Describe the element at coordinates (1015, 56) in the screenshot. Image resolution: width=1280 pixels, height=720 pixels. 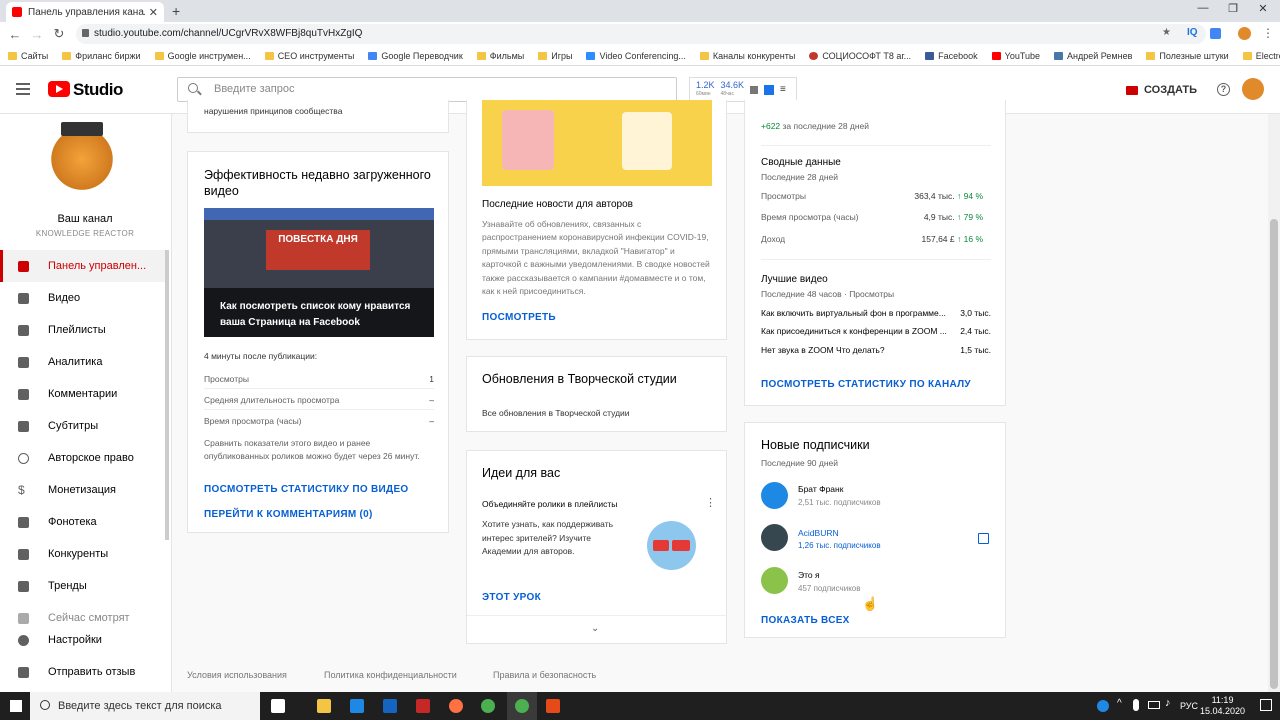
I see `bookmark-item: YouTube` at that location.